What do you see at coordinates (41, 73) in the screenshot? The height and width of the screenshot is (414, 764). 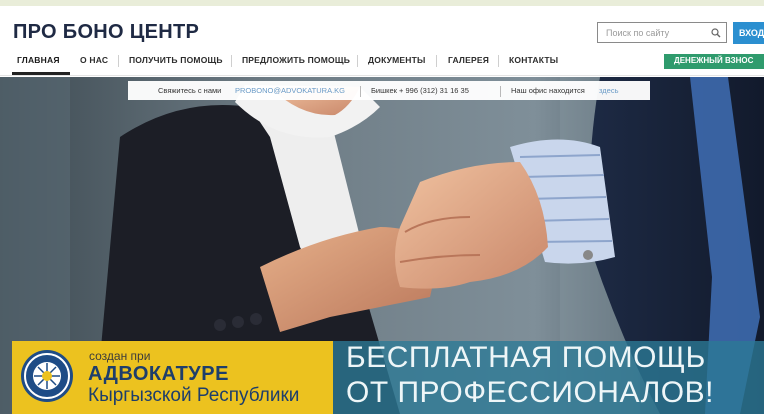 I see `nav-active-indicator` at bounding box center [41, 73].